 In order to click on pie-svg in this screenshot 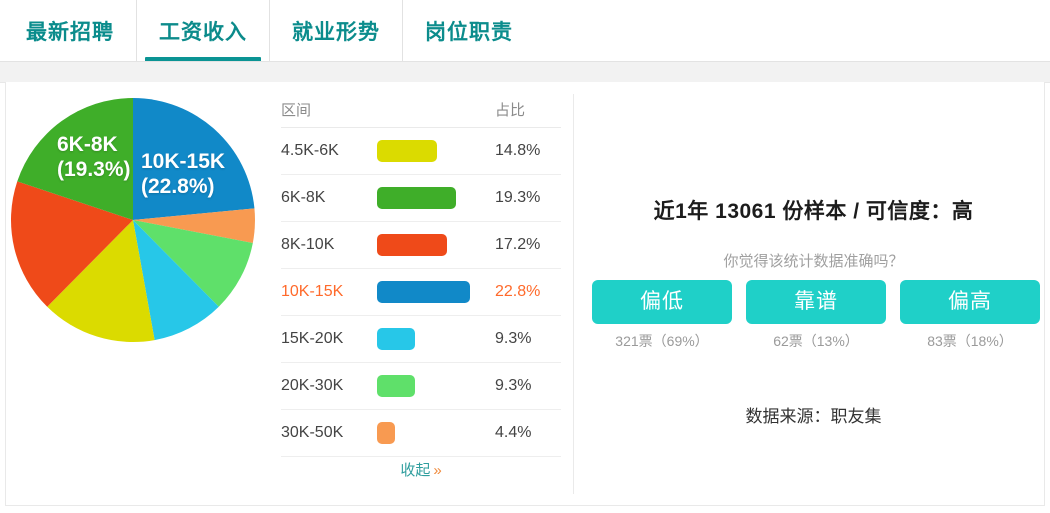, I will do `click(133, 220)`.